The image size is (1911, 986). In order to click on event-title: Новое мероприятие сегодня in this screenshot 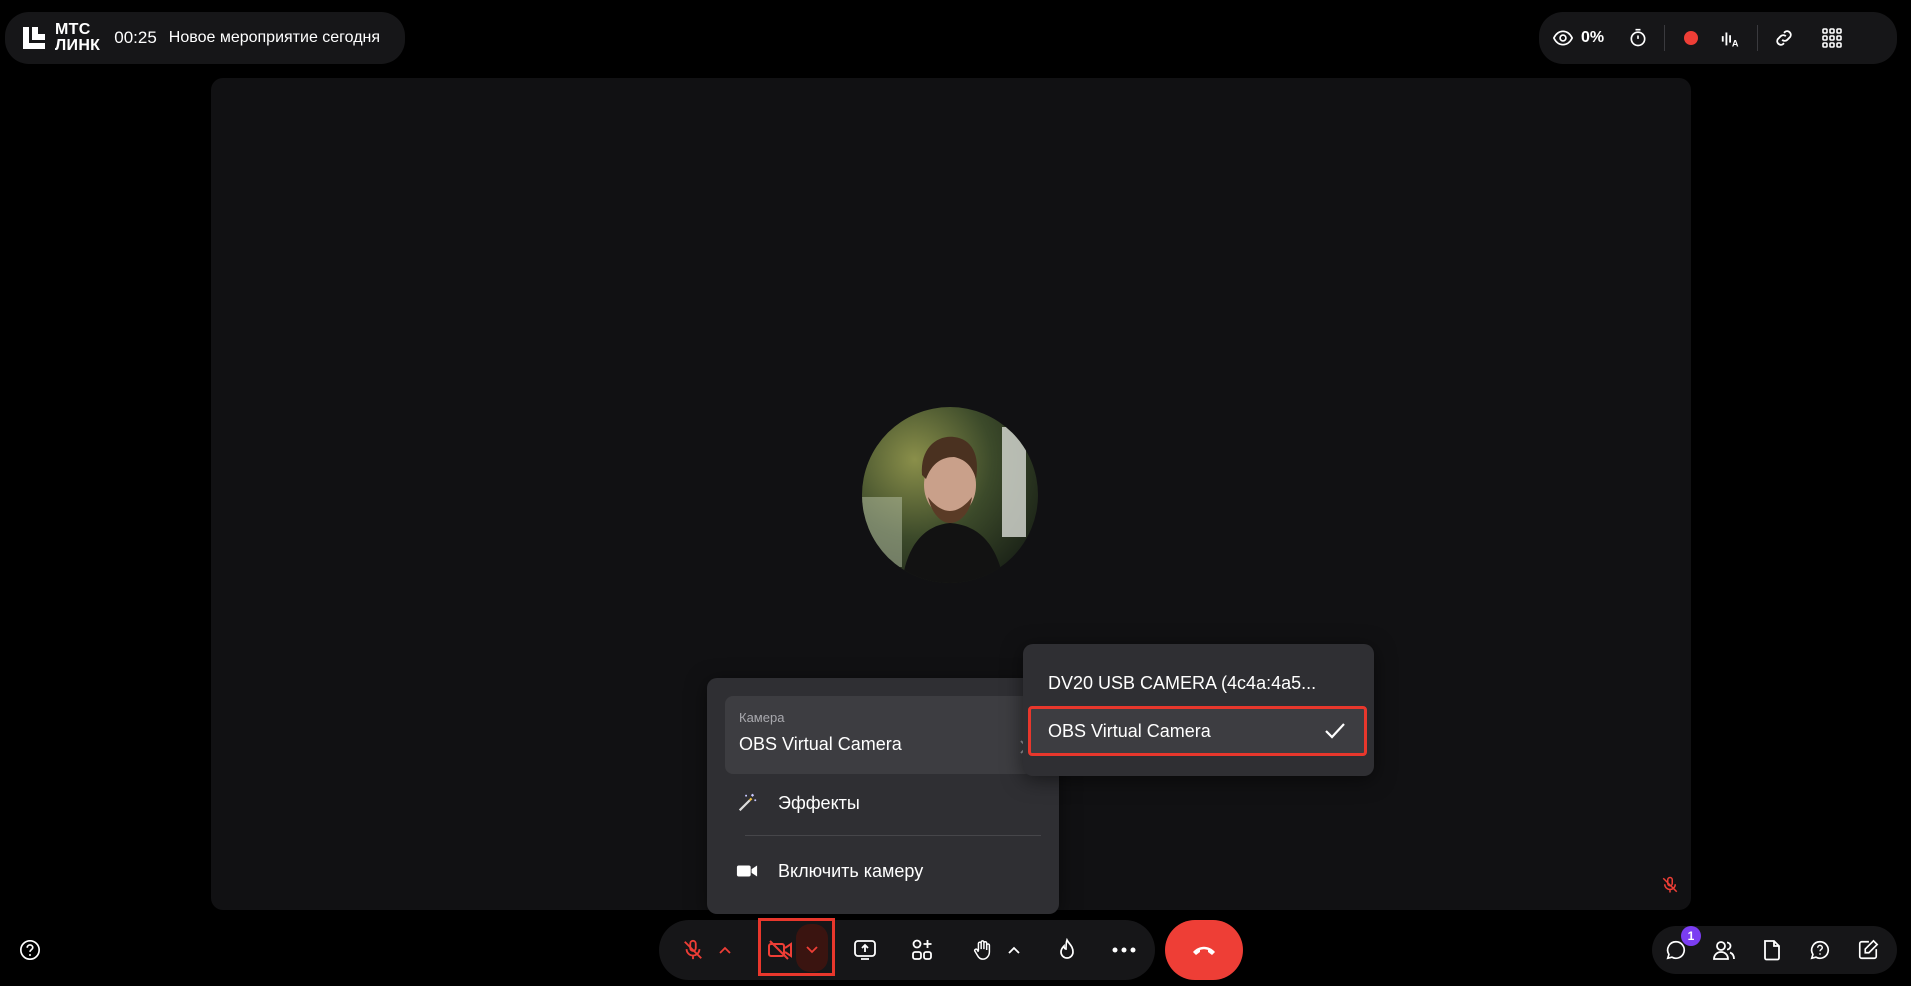, I will do `click(274, 37)`.